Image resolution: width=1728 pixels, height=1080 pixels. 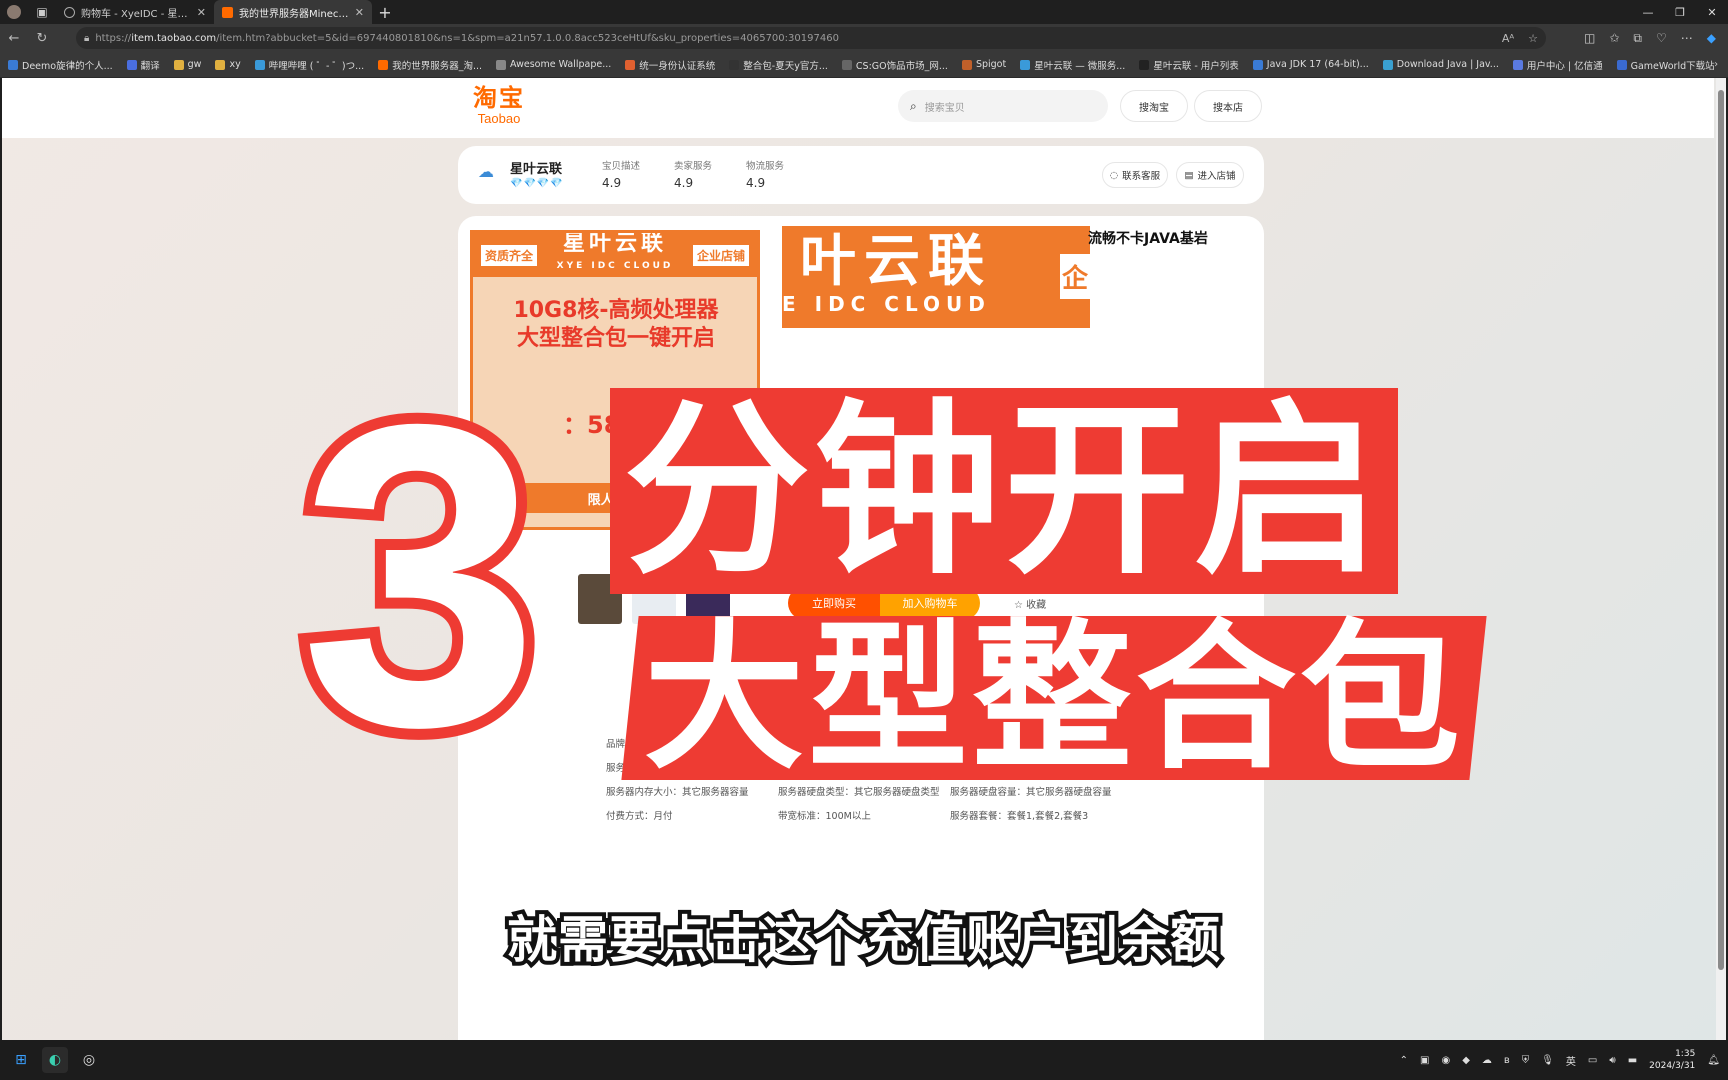 I want to click on minimize-icon: —, so click(x=1648, y=12).